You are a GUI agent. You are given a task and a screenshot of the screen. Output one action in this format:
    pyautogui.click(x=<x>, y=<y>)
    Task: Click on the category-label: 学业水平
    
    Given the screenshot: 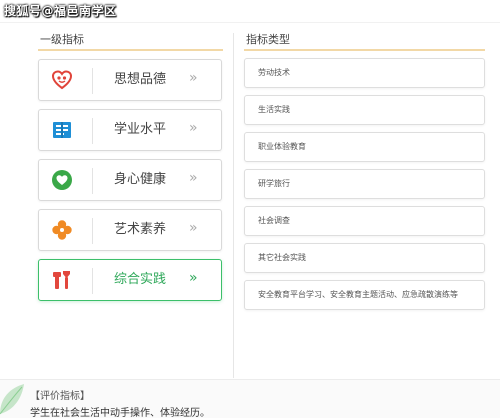 What is the action you would take?
    pyautogui.click(x=140, y=129)
    